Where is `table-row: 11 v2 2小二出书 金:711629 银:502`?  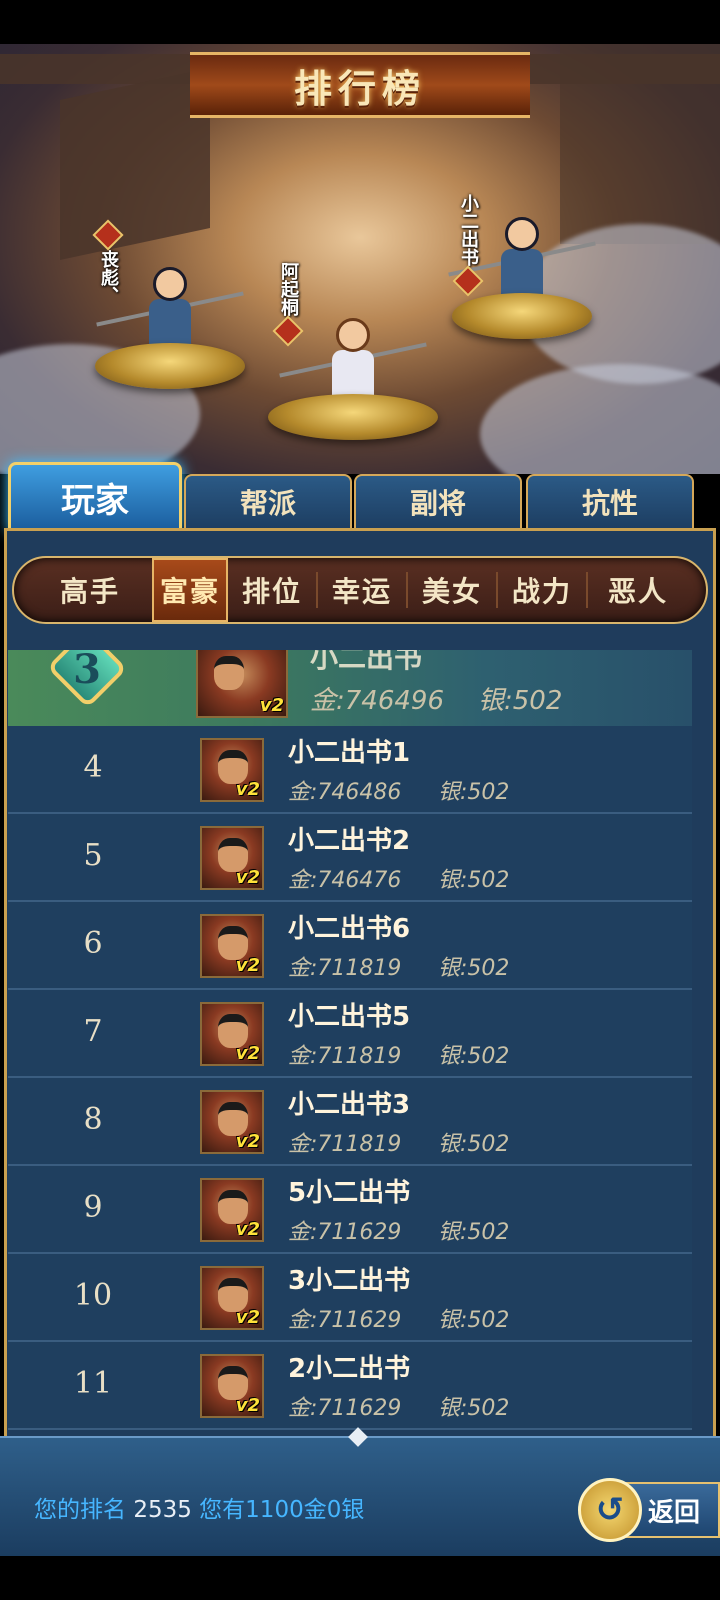 table-row: 11 v2 2小二出书 金:711629 银:502 is located at coordinates (350, 1386).